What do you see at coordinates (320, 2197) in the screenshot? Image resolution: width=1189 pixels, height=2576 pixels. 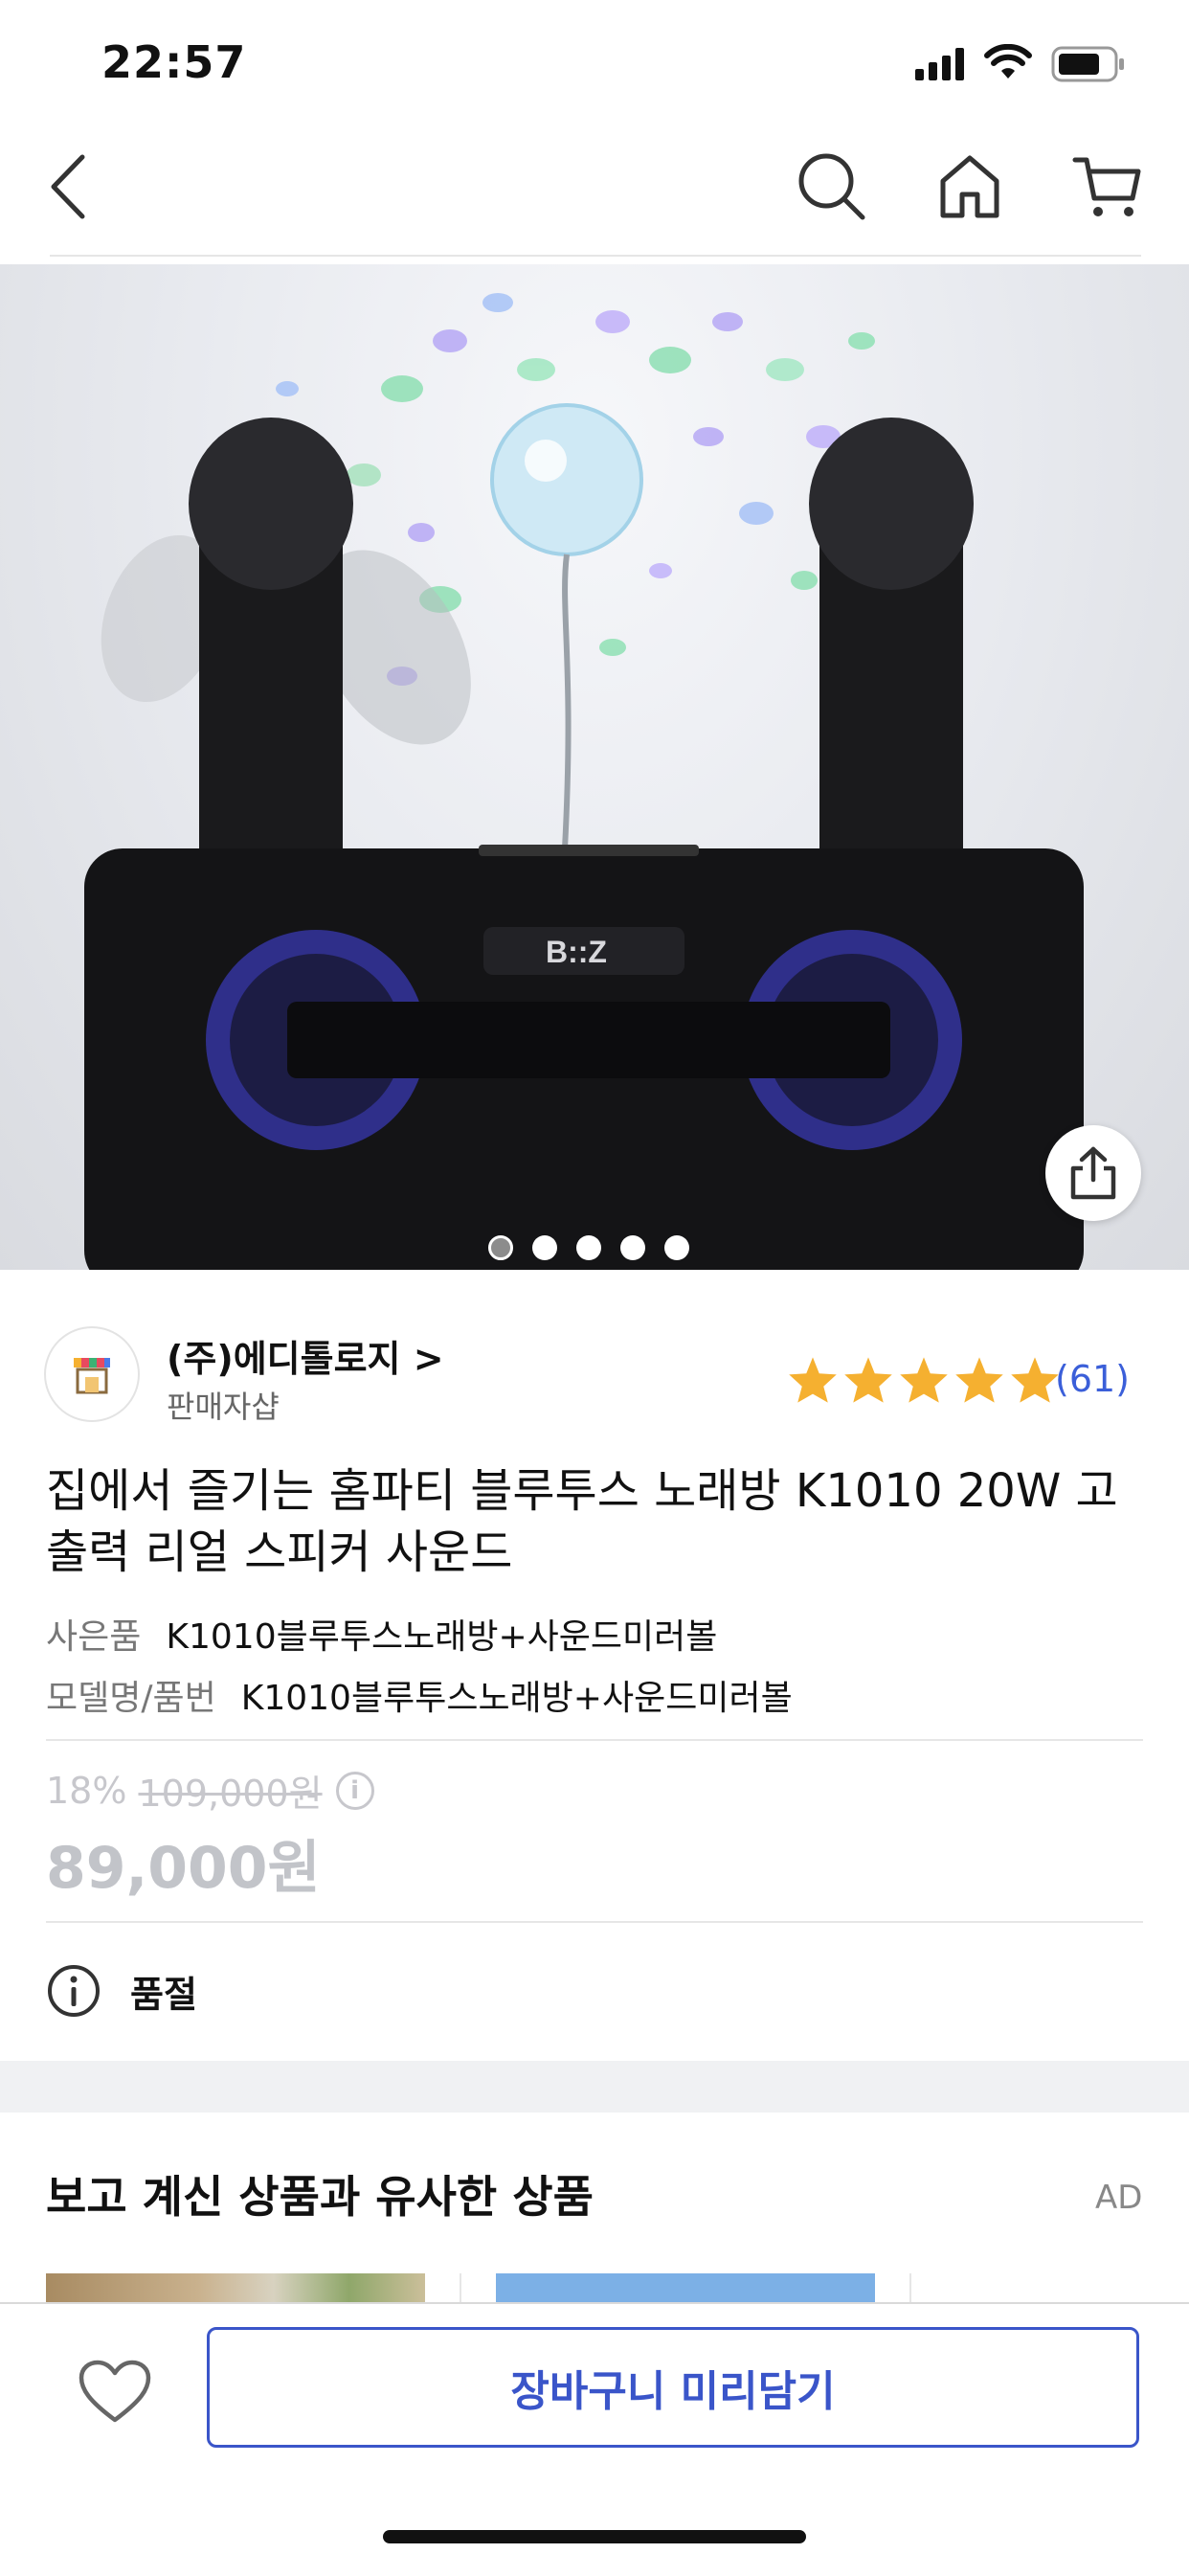 I see `similar-products-title: 보고 계신 상품과 유사한 상품` at bounding box center [320, 2197].